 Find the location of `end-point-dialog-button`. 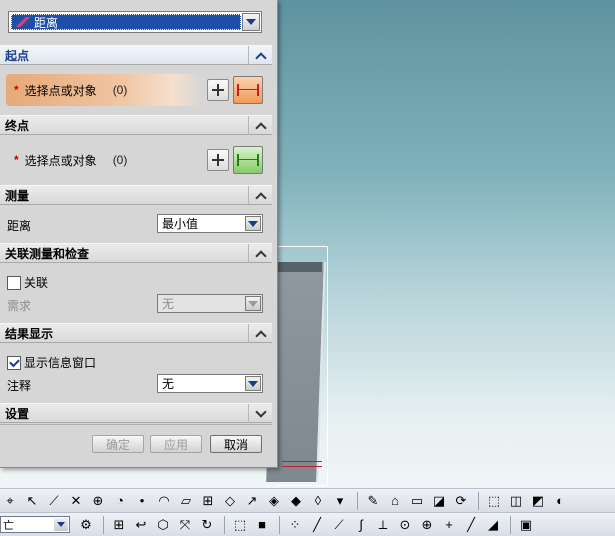

end-point-dialog-button is located at coordinates (218, 160).